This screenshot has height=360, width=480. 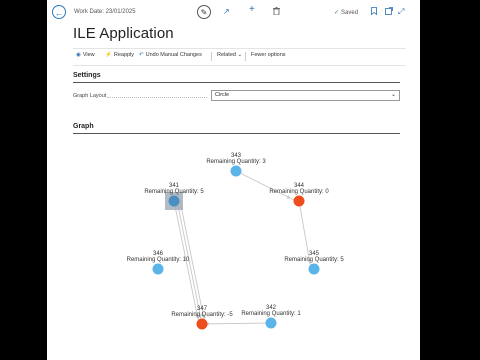 I want to click on saved-label: Saved, so click(x=350, y=13).